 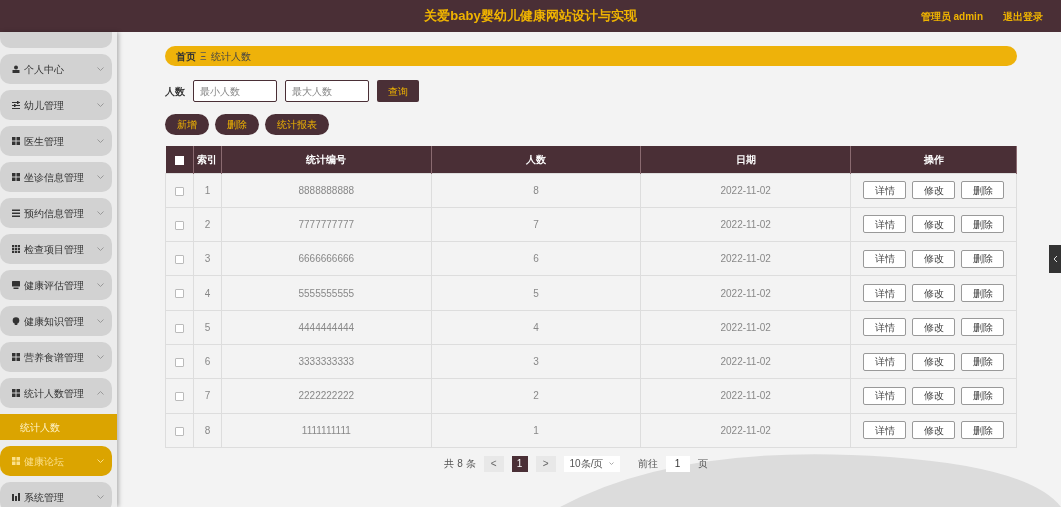 What do you see at coordinates (611, 464) in the screenshot?
I see `chevron-down-icon` at bounding box center [611, 464].